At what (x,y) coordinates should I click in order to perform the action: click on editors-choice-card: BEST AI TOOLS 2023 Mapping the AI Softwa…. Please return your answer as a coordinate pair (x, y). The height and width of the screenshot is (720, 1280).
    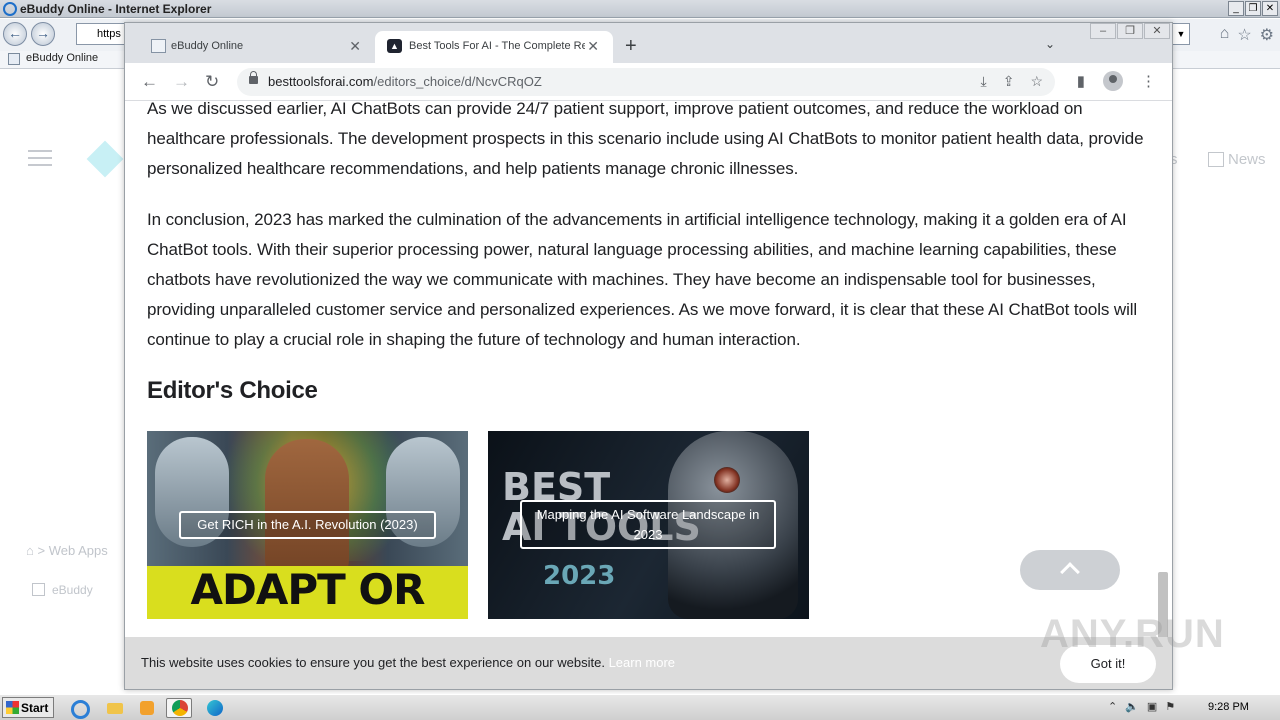
    Looking at the image, I should click on (648, 525).